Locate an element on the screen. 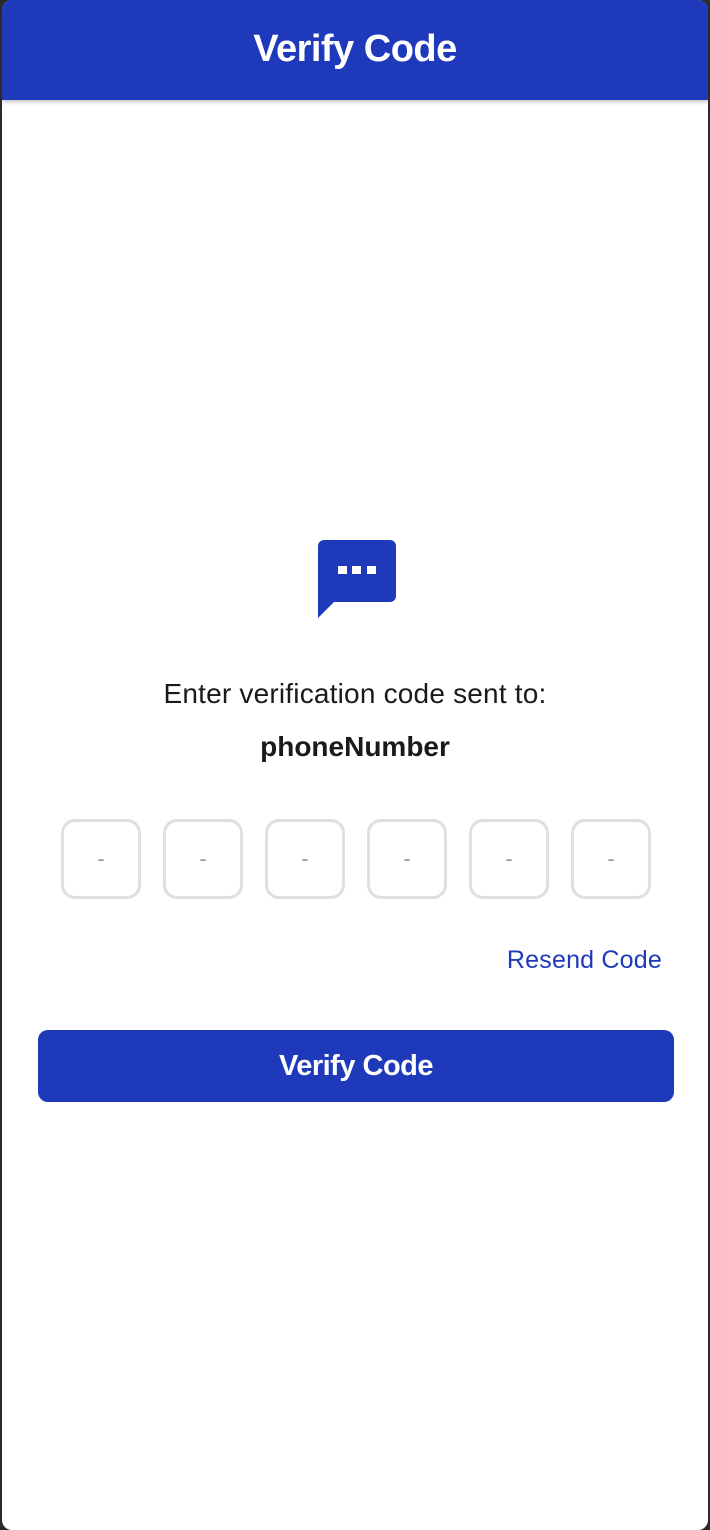 The image size is (710, 1530). verify-code-button: Verify Code is located at coordinates (356, 1066).